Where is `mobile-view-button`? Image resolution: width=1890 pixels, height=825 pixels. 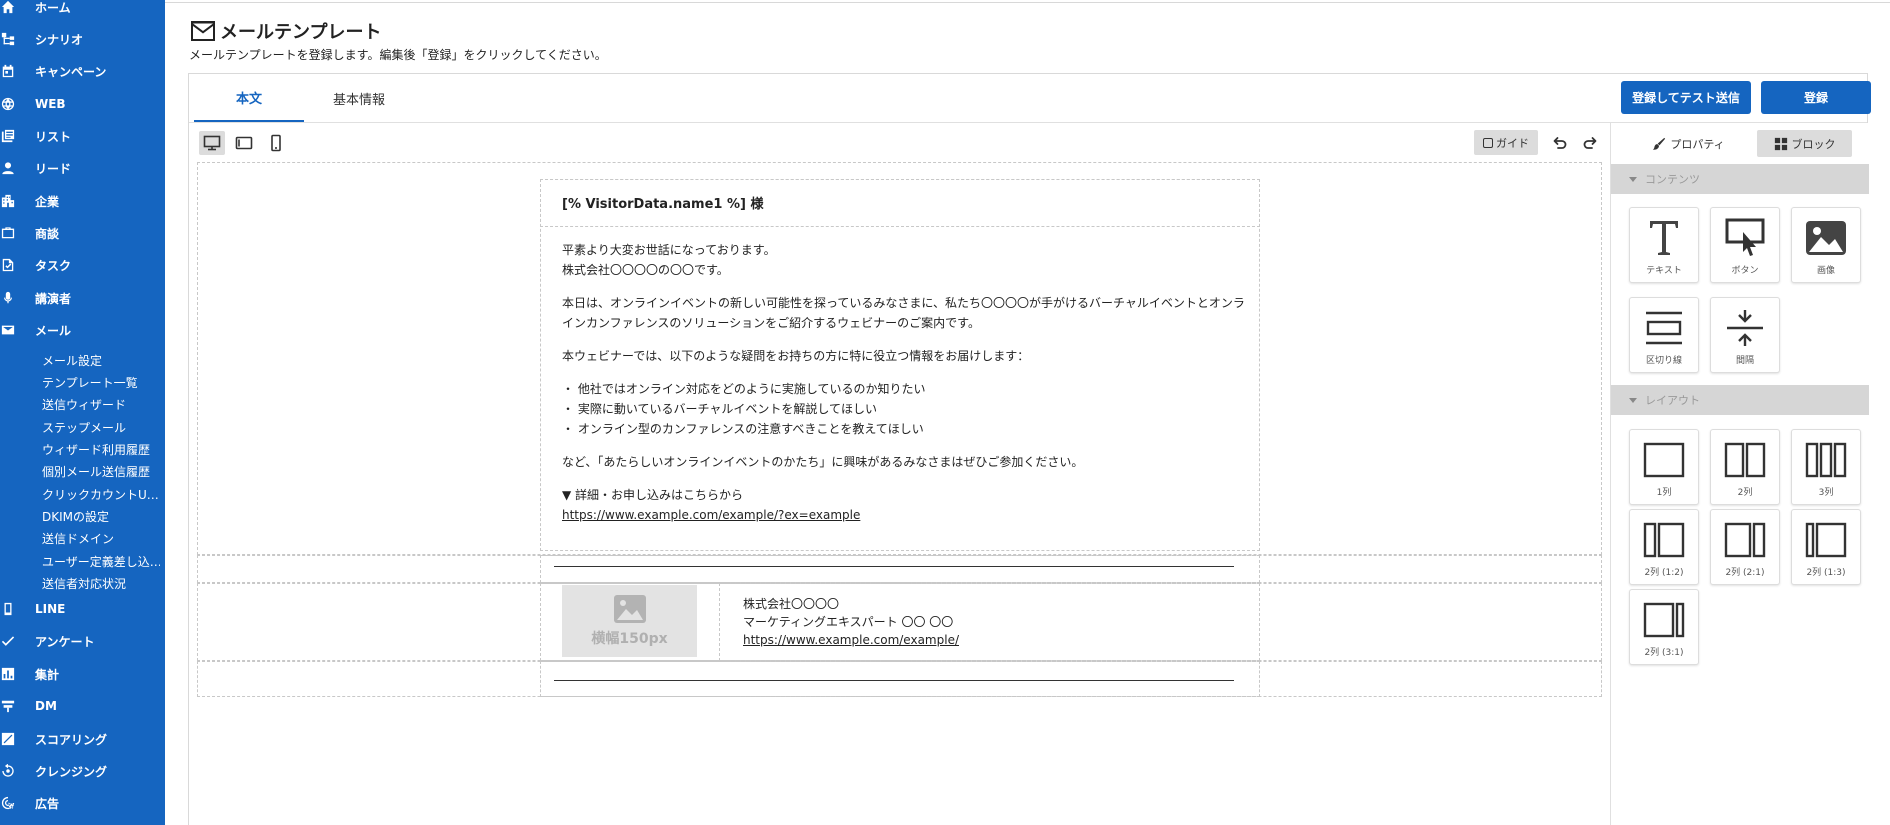
mobile-view-button is located at coordinates (276, 143).